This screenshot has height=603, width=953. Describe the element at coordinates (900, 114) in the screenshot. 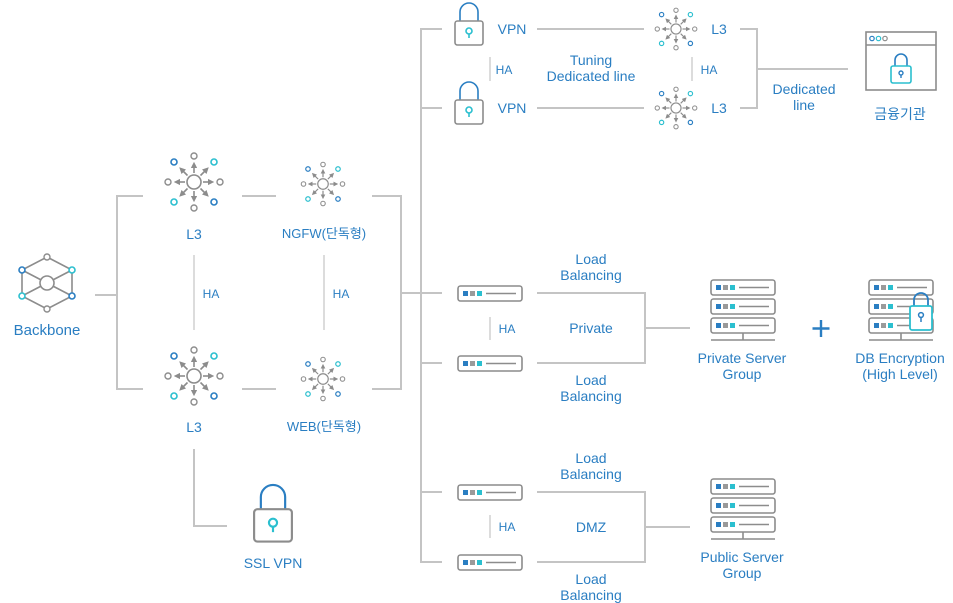

I see `financial-institution-label: 금융기관` at that location.